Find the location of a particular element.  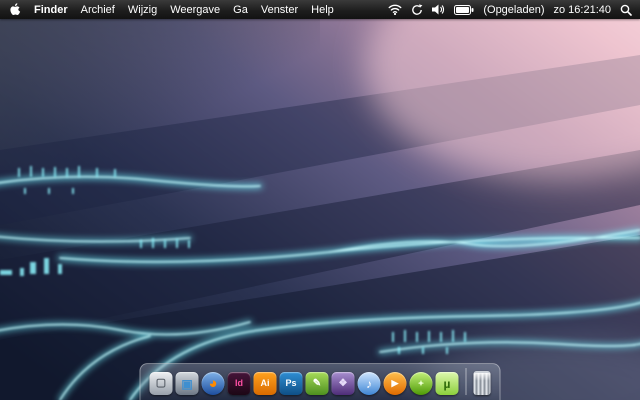

display-app-dock-icon: ▣ is located at coordinates (187, 383).